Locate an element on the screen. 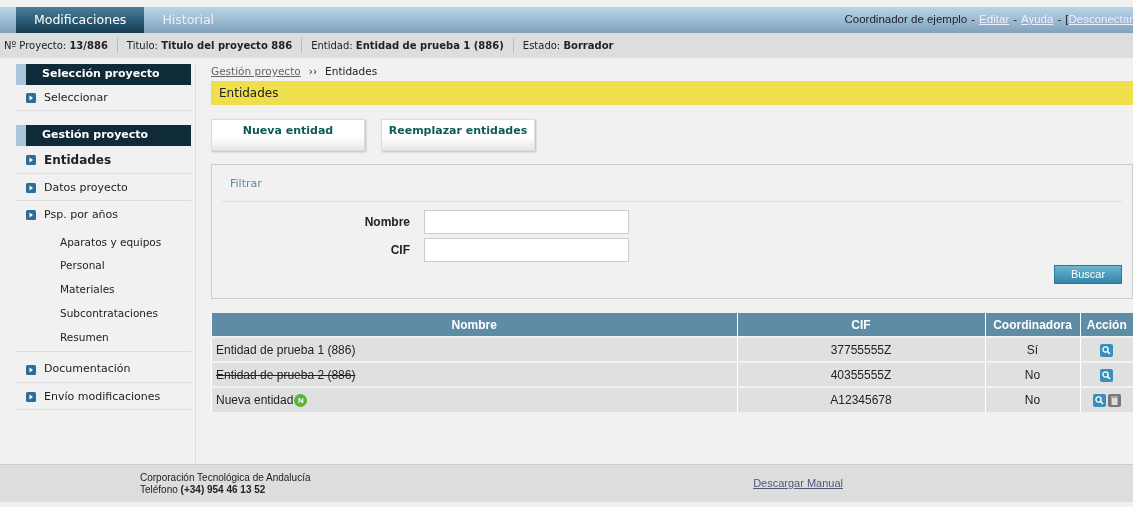 Image resolution: width=1133 pixels, height=507 pixels. sidebar-item: Seleccionar is located at coordinates (103, 98).